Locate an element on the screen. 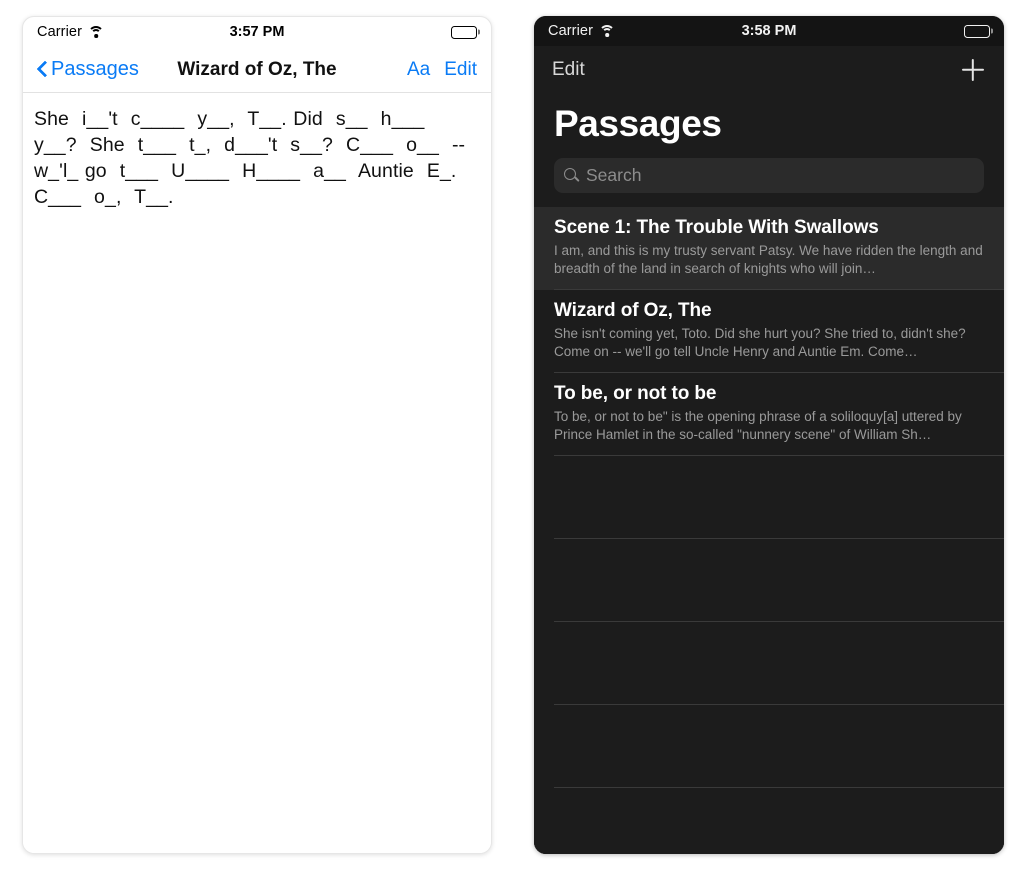 The width and height of the screenshot is (1024, 870). navigation-bar-dark: Edit is located at coordinates (769, 70).